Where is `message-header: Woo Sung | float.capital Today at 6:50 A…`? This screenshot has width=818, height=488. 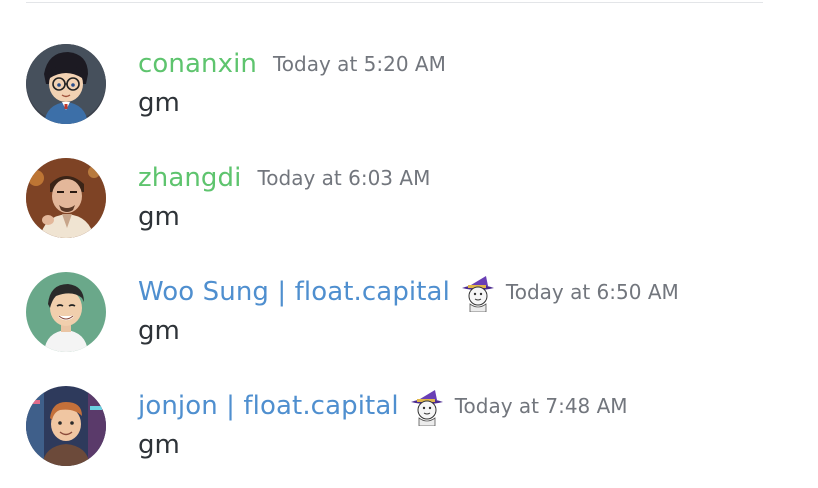 message-header: Woo Sung | float.capital Today at 6:50 A… is located at coordinates (408, 292).